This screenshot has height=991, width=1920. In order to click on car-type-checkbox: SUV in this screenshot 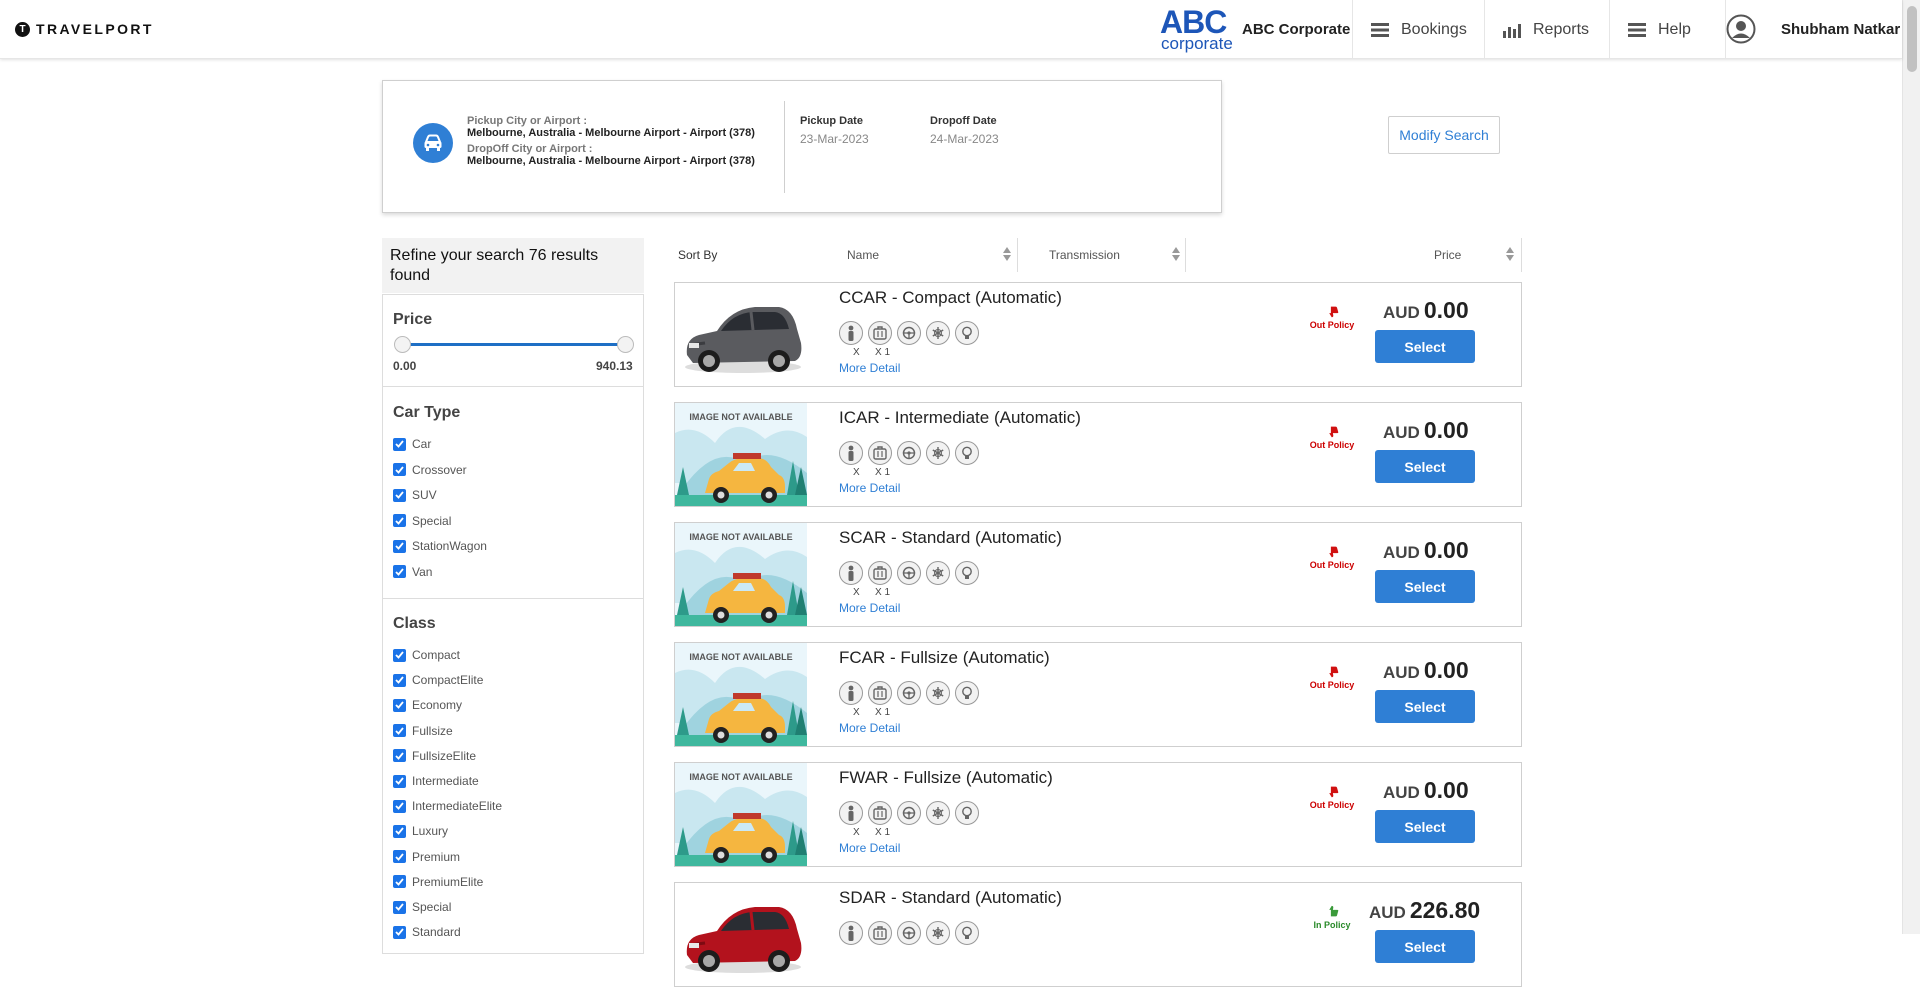, I will do `click(415, 495)`.